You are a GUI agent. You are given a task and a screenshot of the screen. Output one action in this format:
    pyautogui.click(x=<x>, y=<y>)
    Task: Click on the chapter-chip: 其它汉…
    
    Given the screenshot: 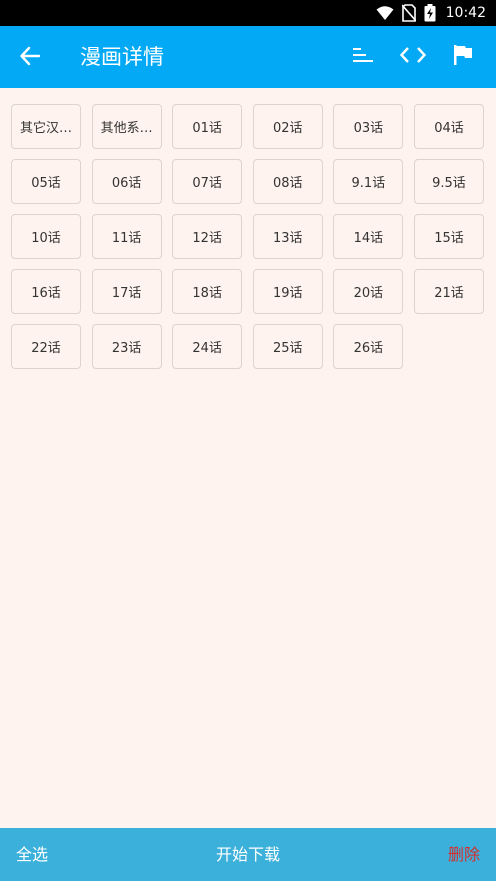 What is the action you would take?
    pyautogui.click(x=46, y=126)
    